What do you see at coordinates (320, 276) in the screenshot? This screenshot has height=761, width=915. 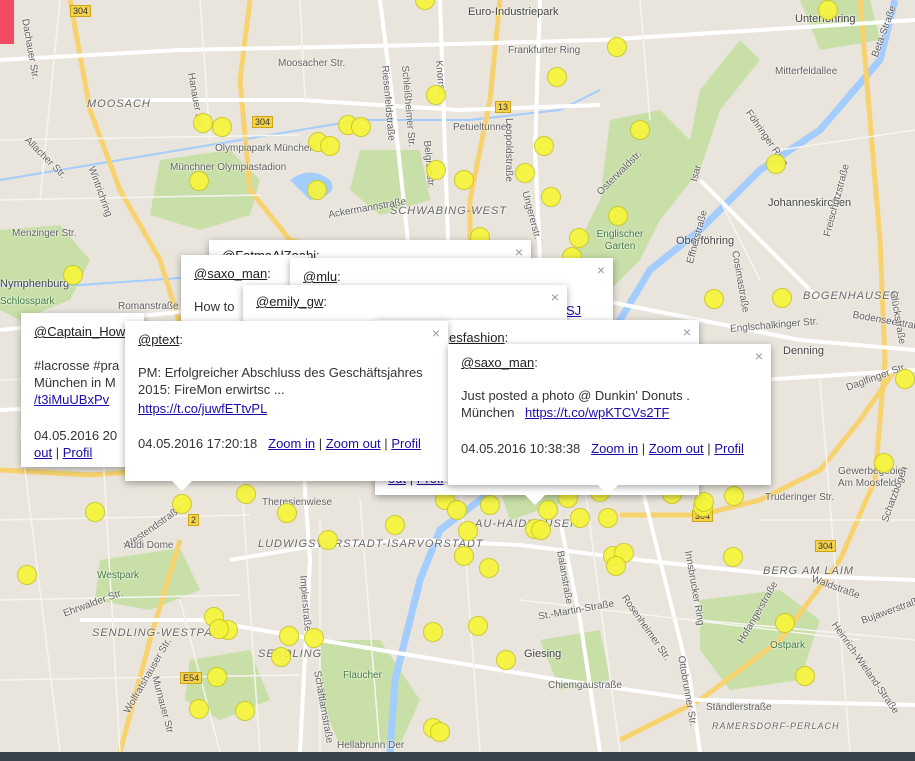 I see `popup-user-link: @mlu` at bounding box center [320, 276].